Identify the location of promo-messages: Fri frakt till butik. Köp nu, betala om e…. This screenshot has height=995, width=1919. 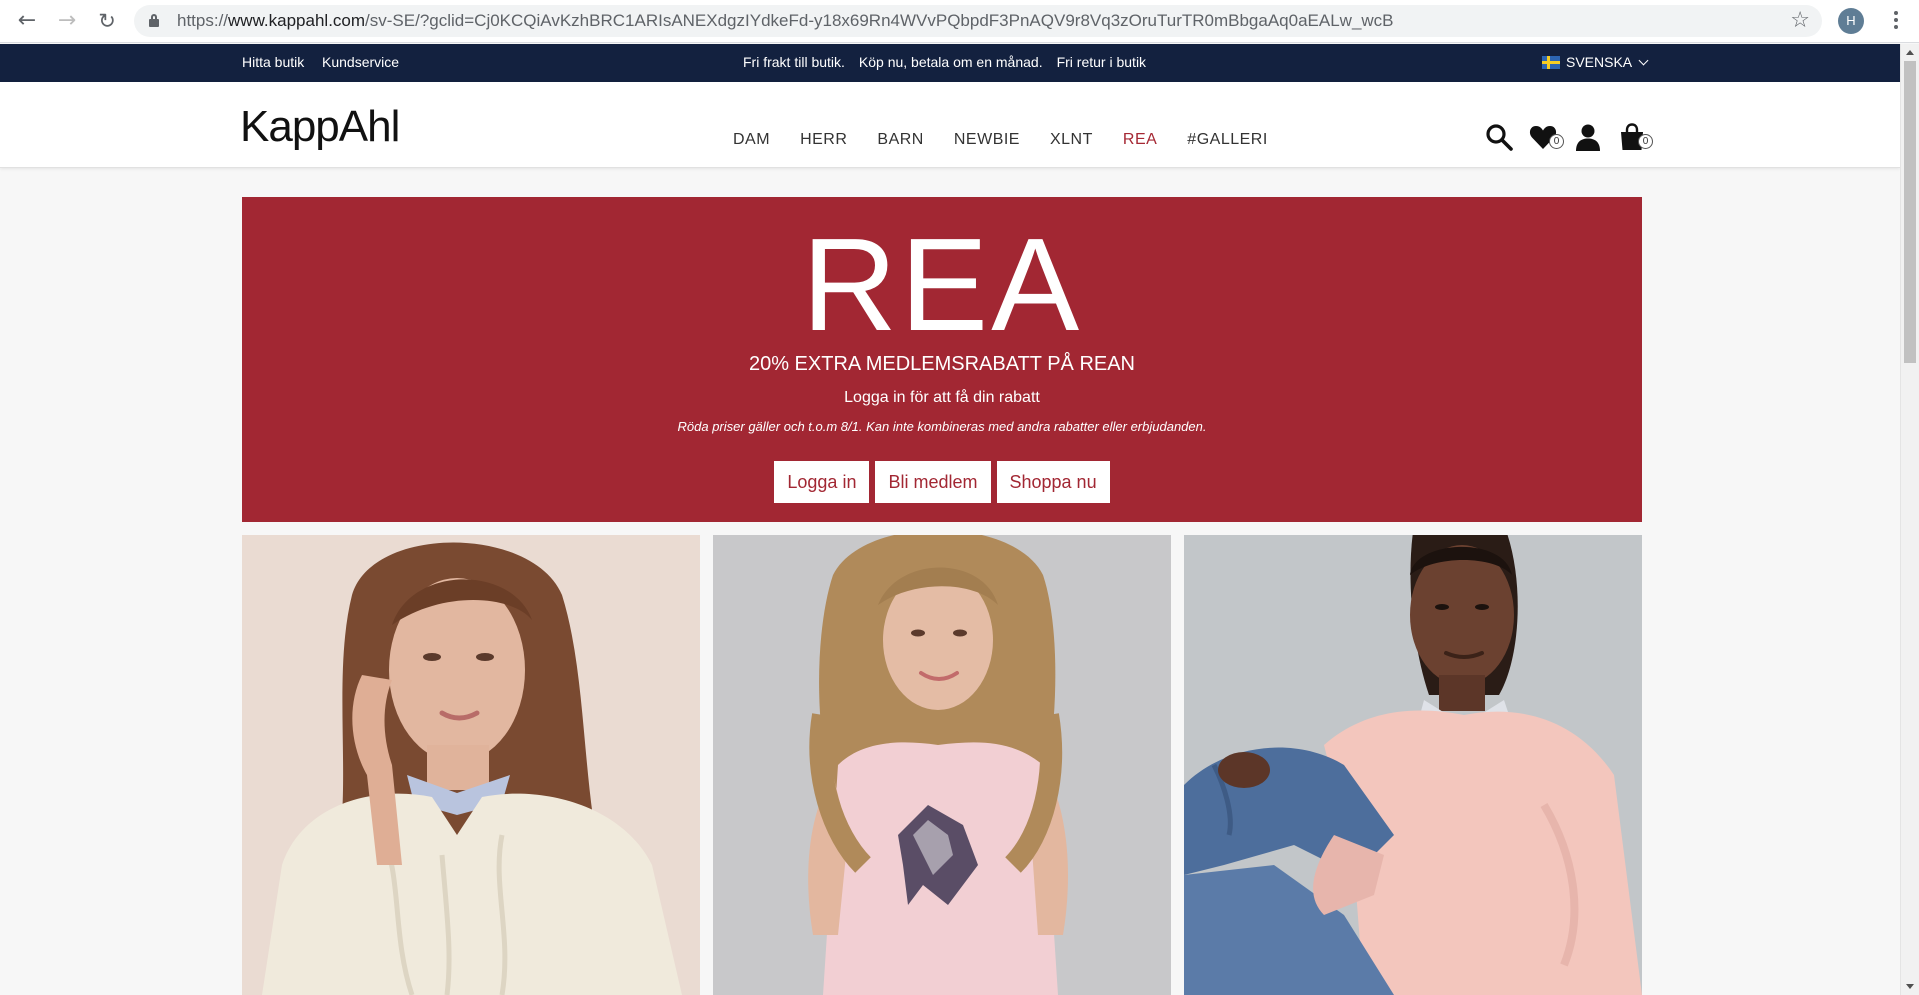
(944, 62).